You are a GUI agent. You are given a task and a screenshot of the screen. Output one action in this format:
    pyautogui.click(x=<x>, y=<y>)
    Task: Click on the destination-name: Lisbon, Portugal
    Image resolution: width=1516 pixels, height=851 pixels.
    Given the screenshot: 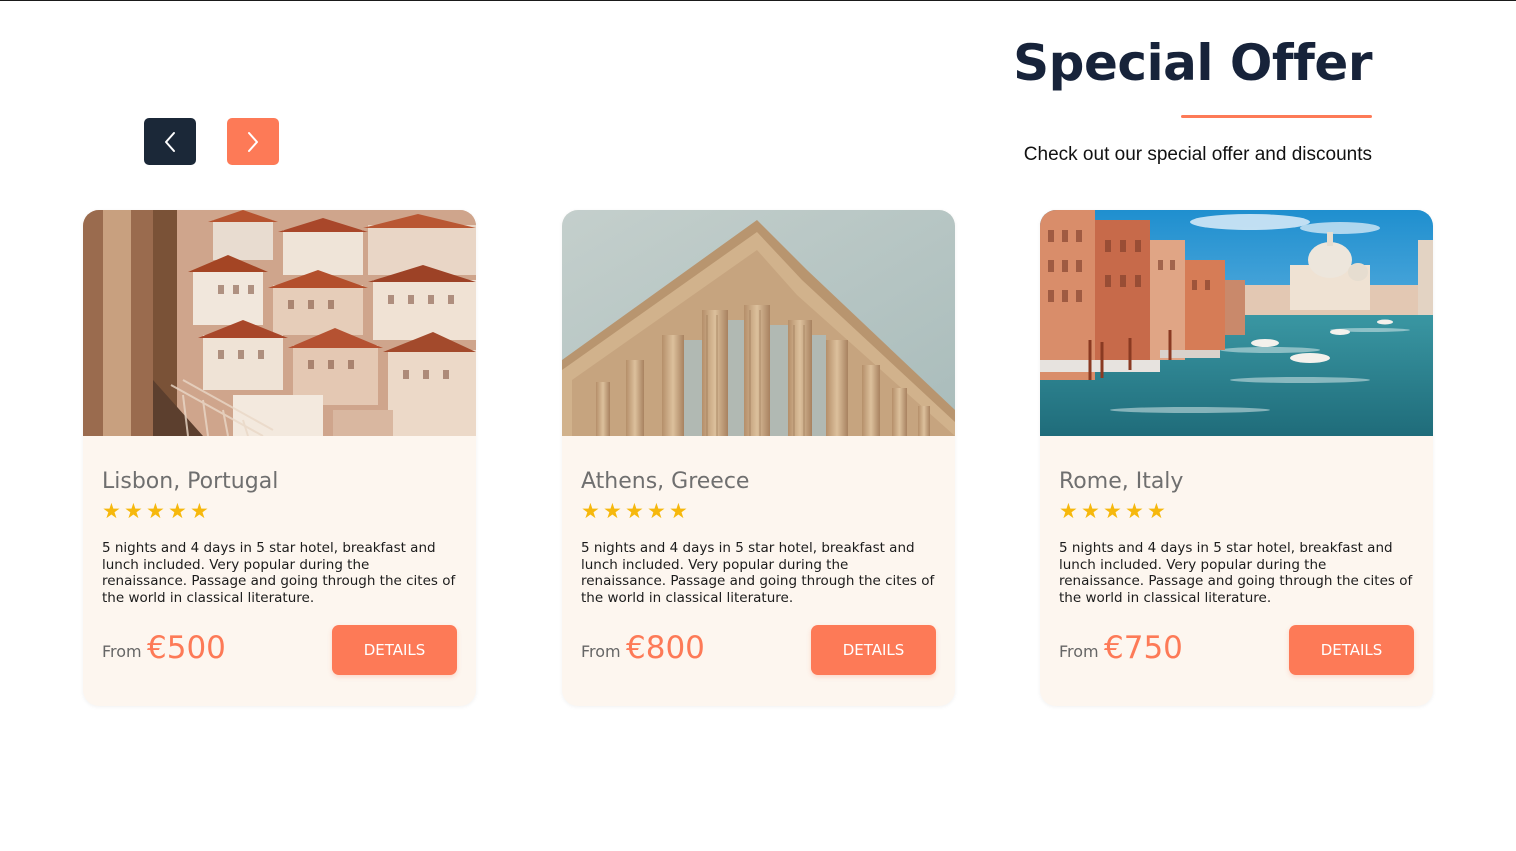 What is the action you would take?
    pyautogui.click(x=190, y=481)
    